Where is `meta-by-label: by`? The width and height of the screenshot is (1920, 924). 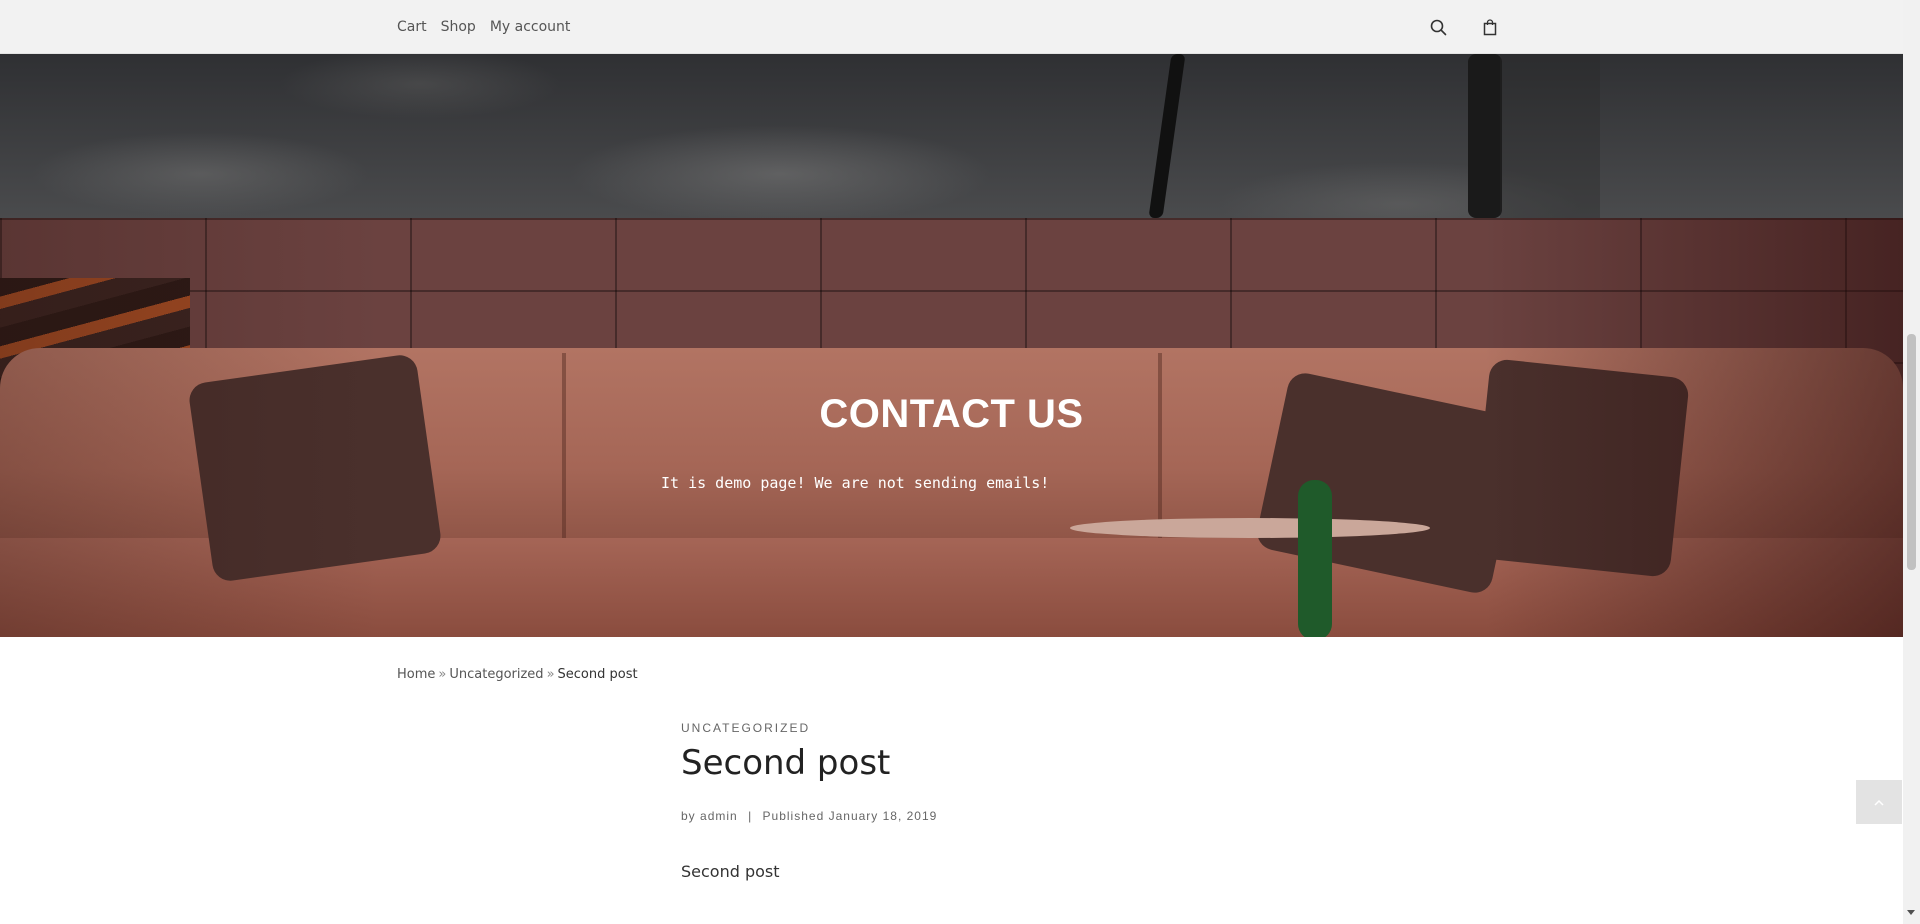 meta-by-label: by is located at coordinates (688, 816).